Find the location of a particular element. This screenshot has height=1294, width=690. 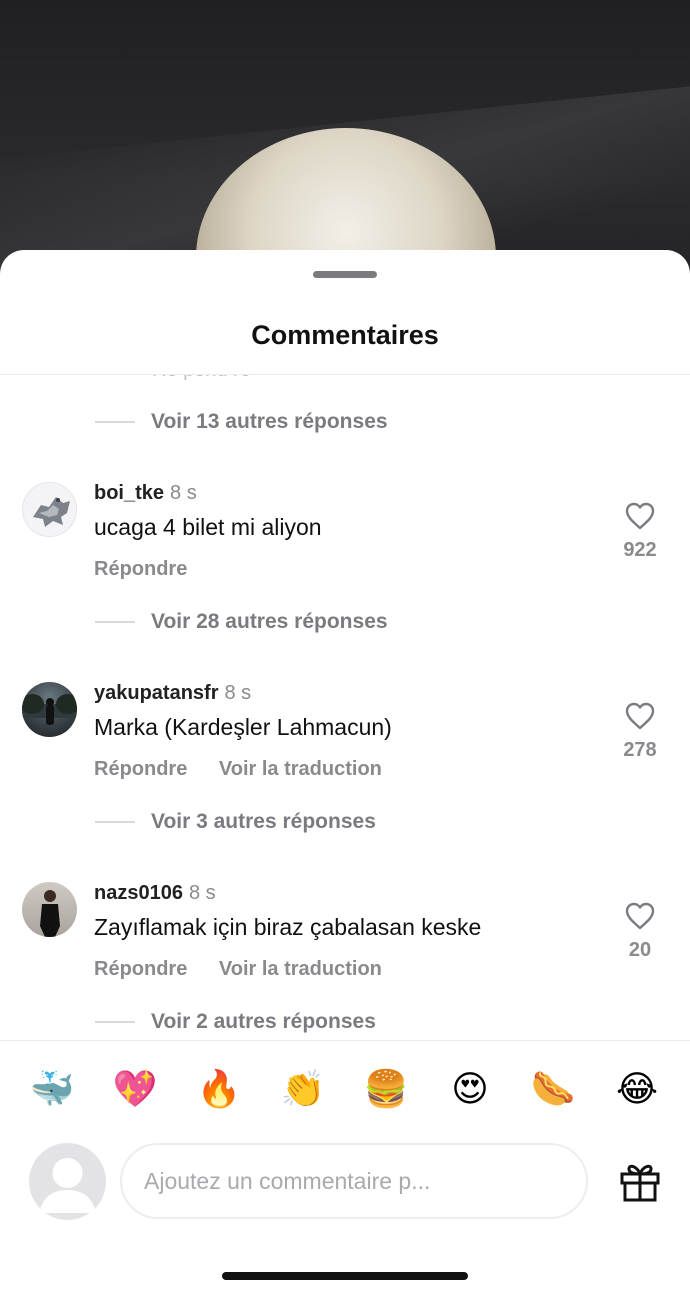

composer-divider is located at coordinates (345, 1040).